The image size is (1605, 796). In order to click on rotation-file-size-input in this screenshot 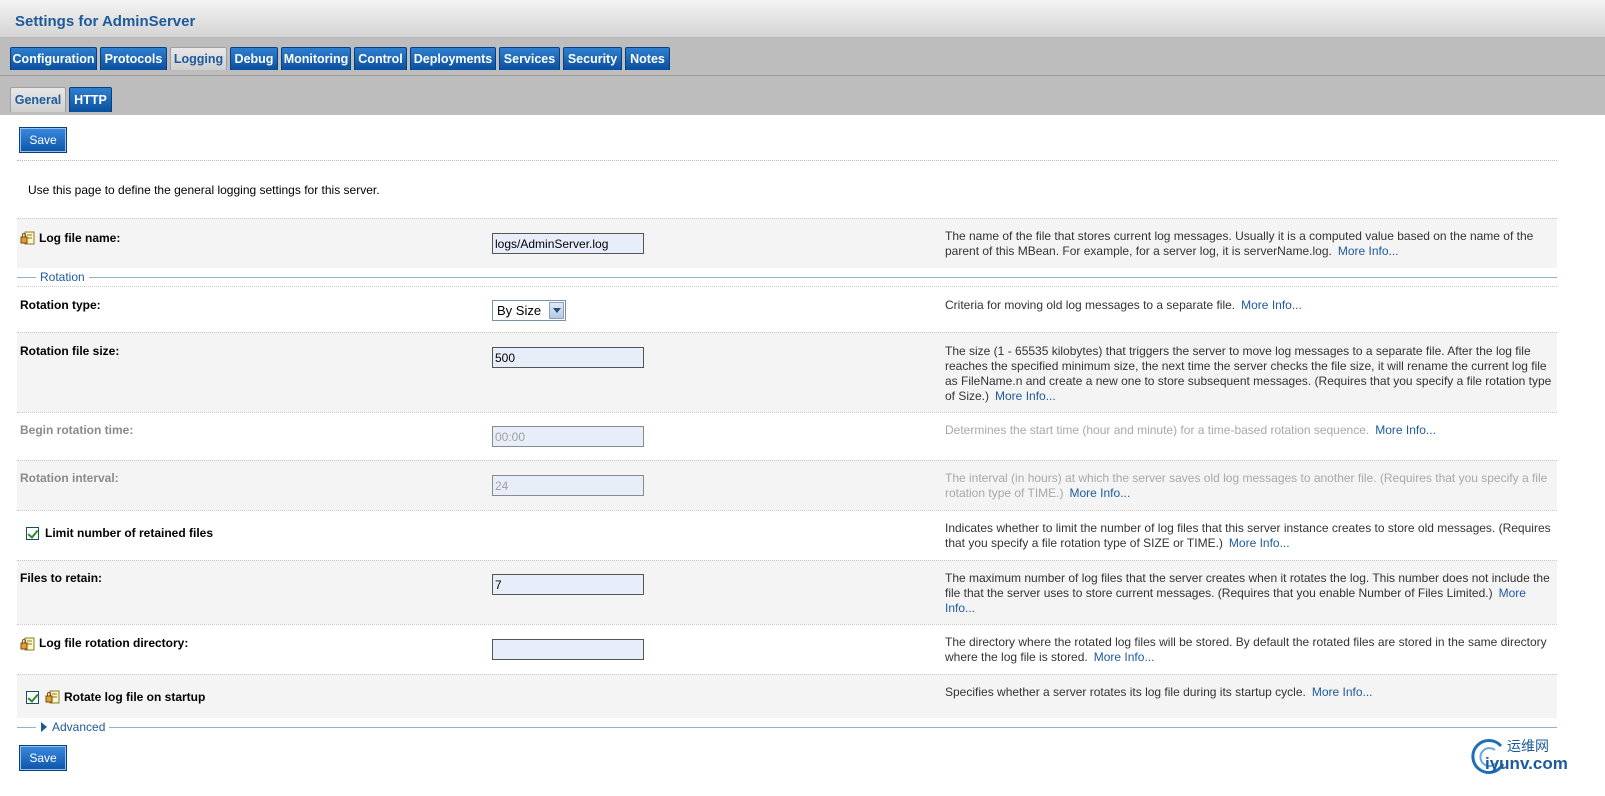, I will do `click(568, 357)`.